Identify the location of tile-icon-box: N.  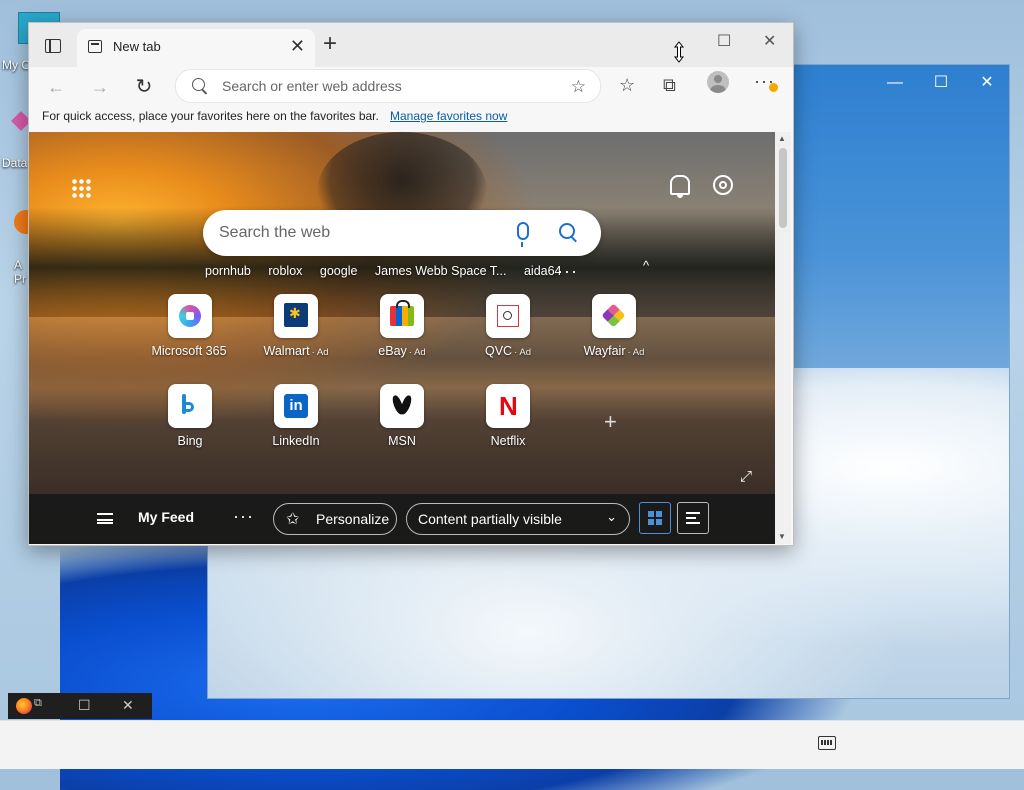
(508, 406).